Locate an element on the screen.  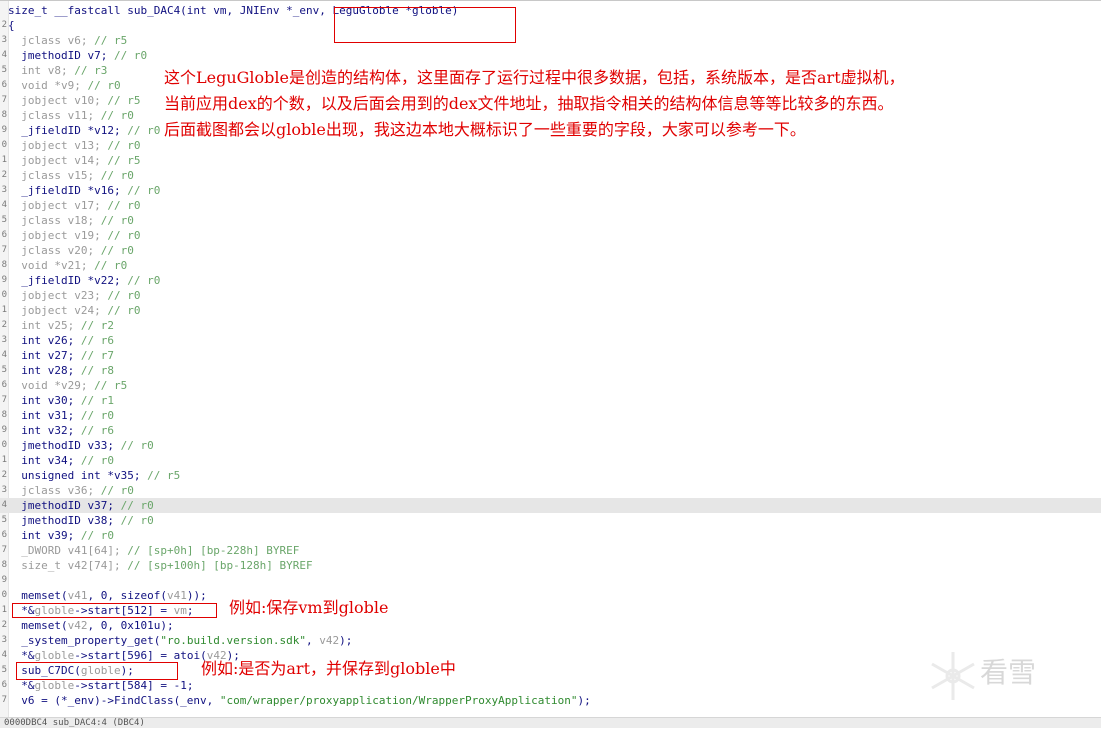
code-line: 2 memset(v42, 0, 0x101u); is located at coordinates (550, 625).